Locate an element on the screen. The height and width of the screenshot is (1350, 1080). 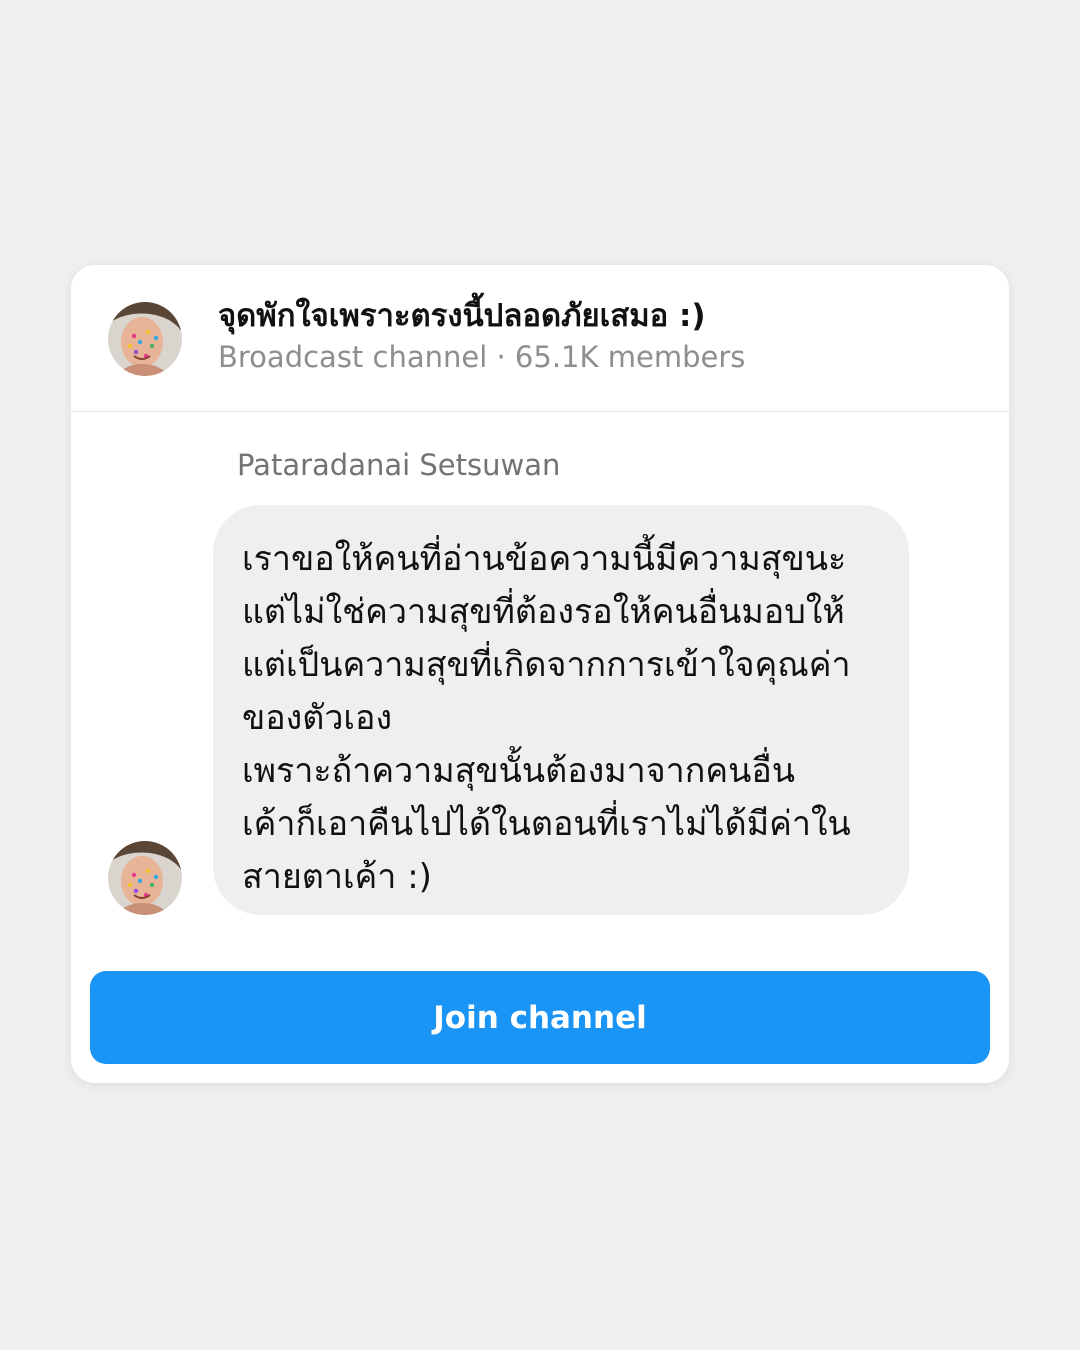
message-line: แต่เป็นความสุขที่เกิดจากการเข้าใจคุณค่า is located at coordinates (546, 665).